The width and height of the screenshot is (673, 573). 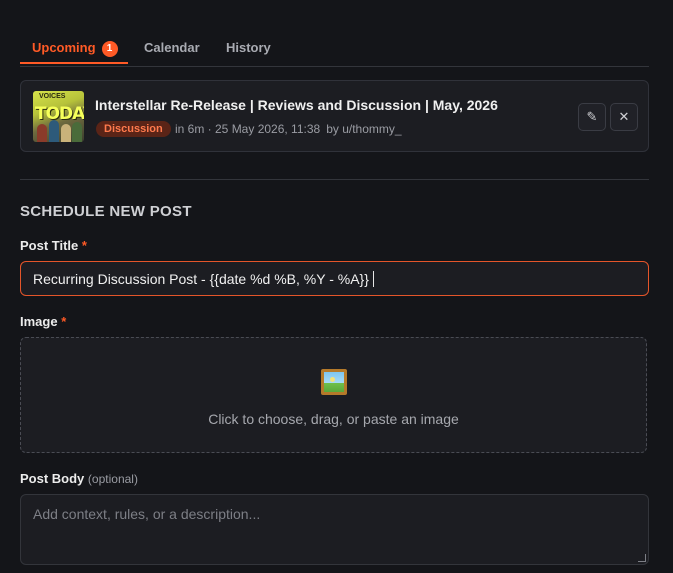 I want to click on pencil-icon: ✎, so click(x=592, y=116).